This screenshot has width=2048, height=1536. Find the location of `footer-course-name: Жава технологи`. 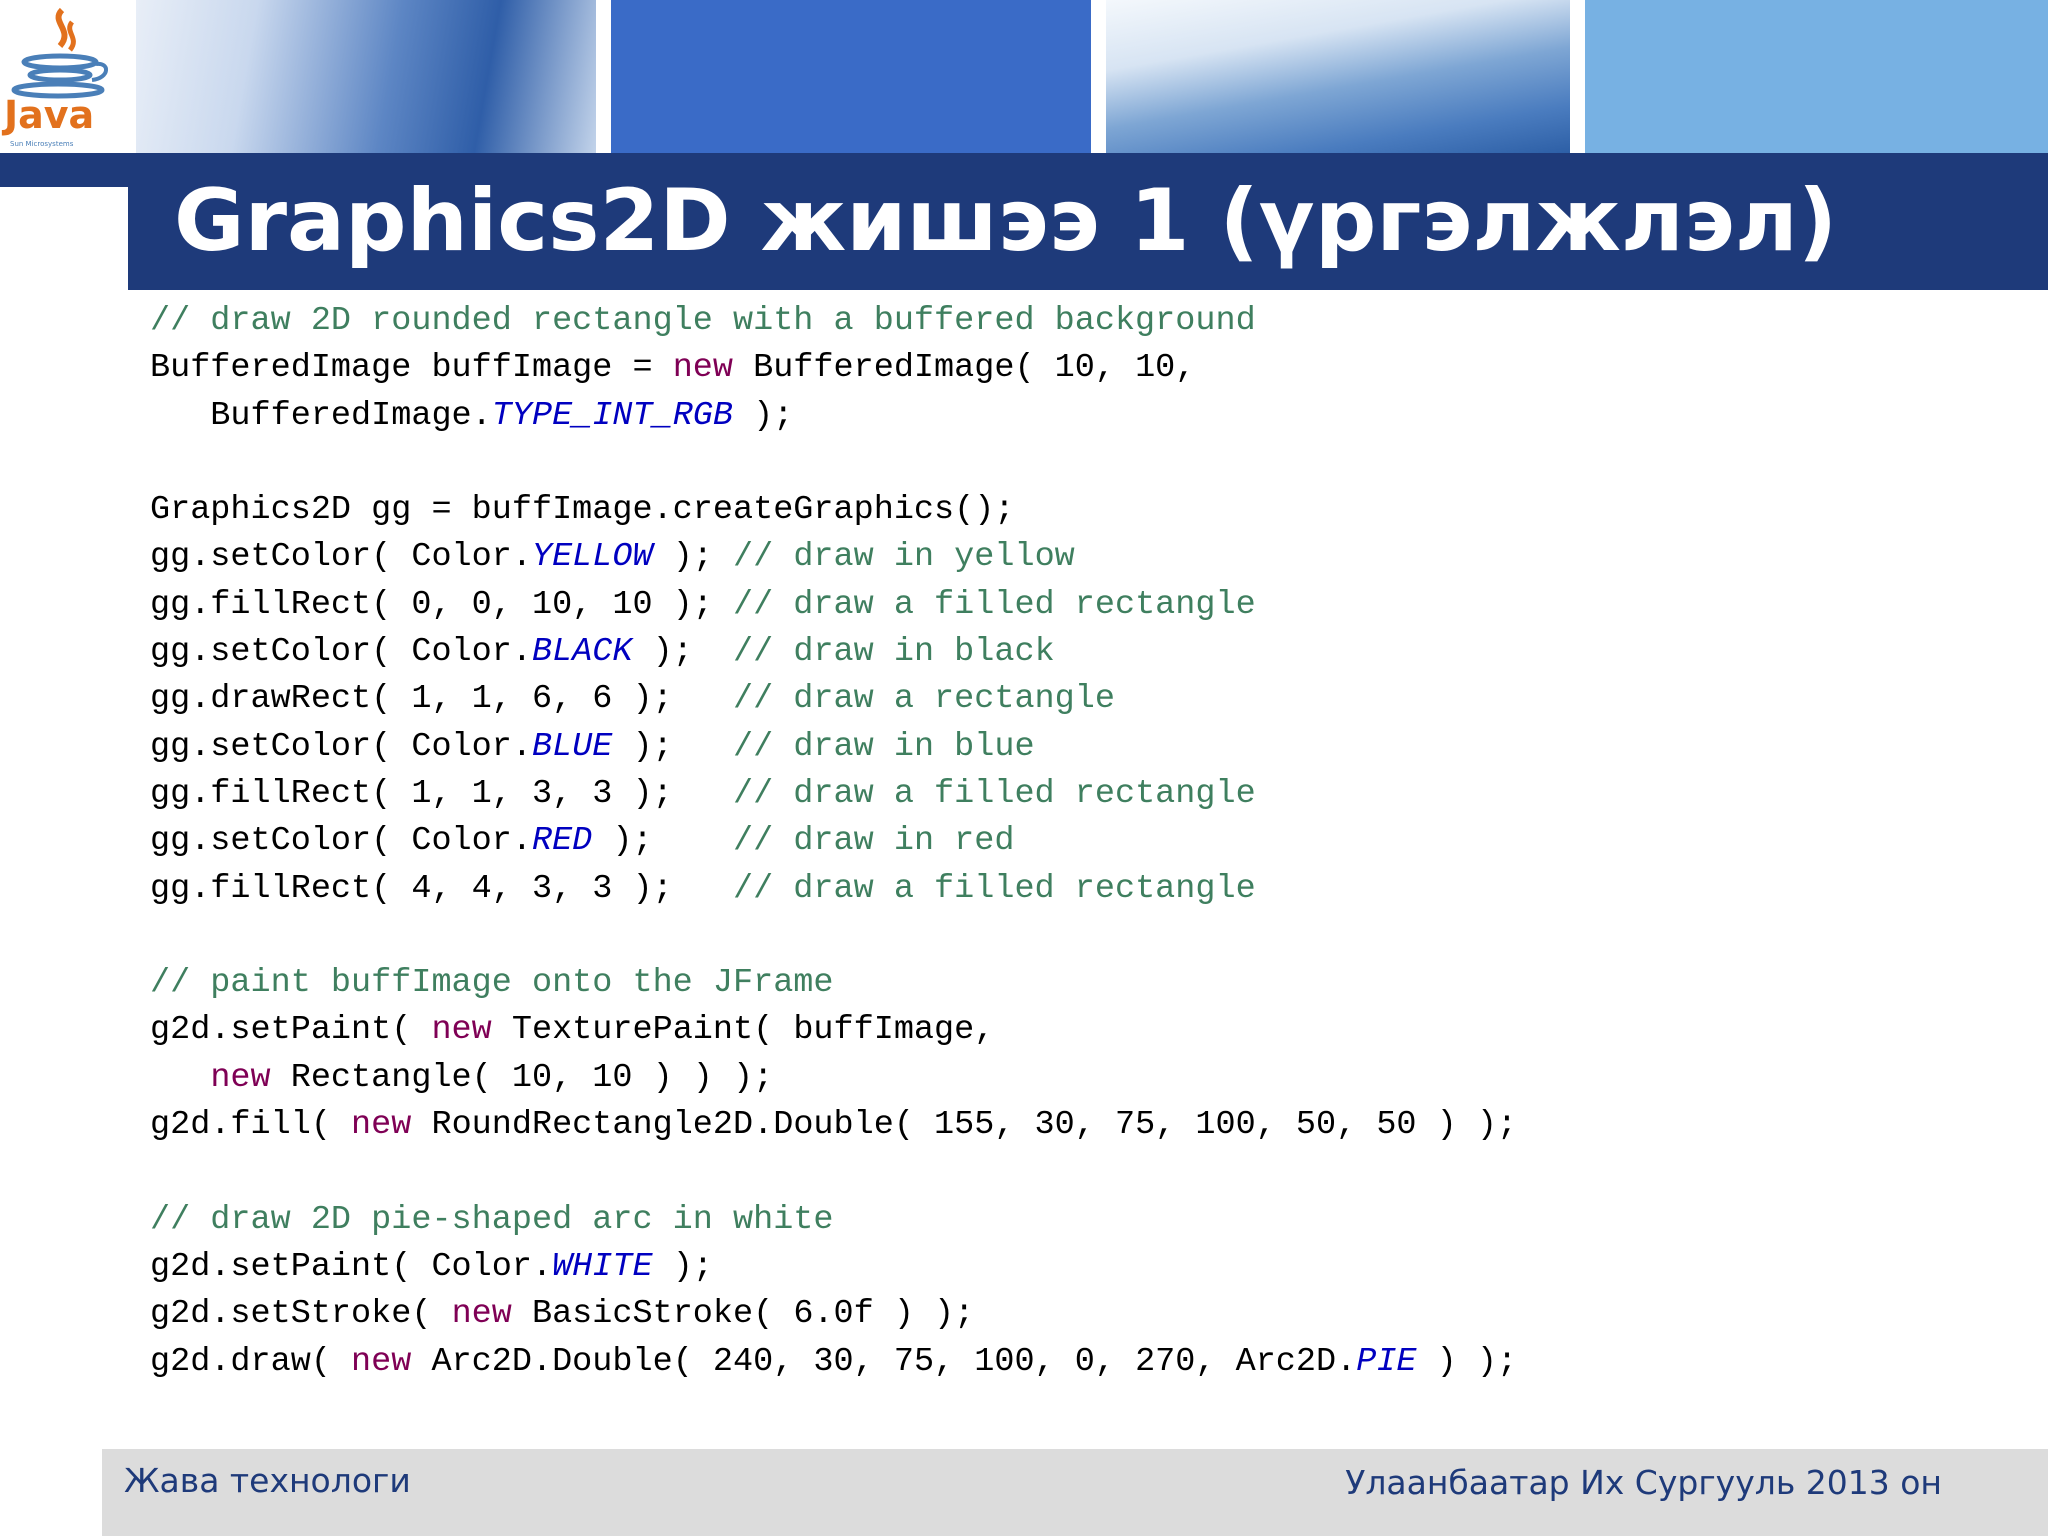

footer-course-name: Жава технологи is located at coordinates (267, 1480).